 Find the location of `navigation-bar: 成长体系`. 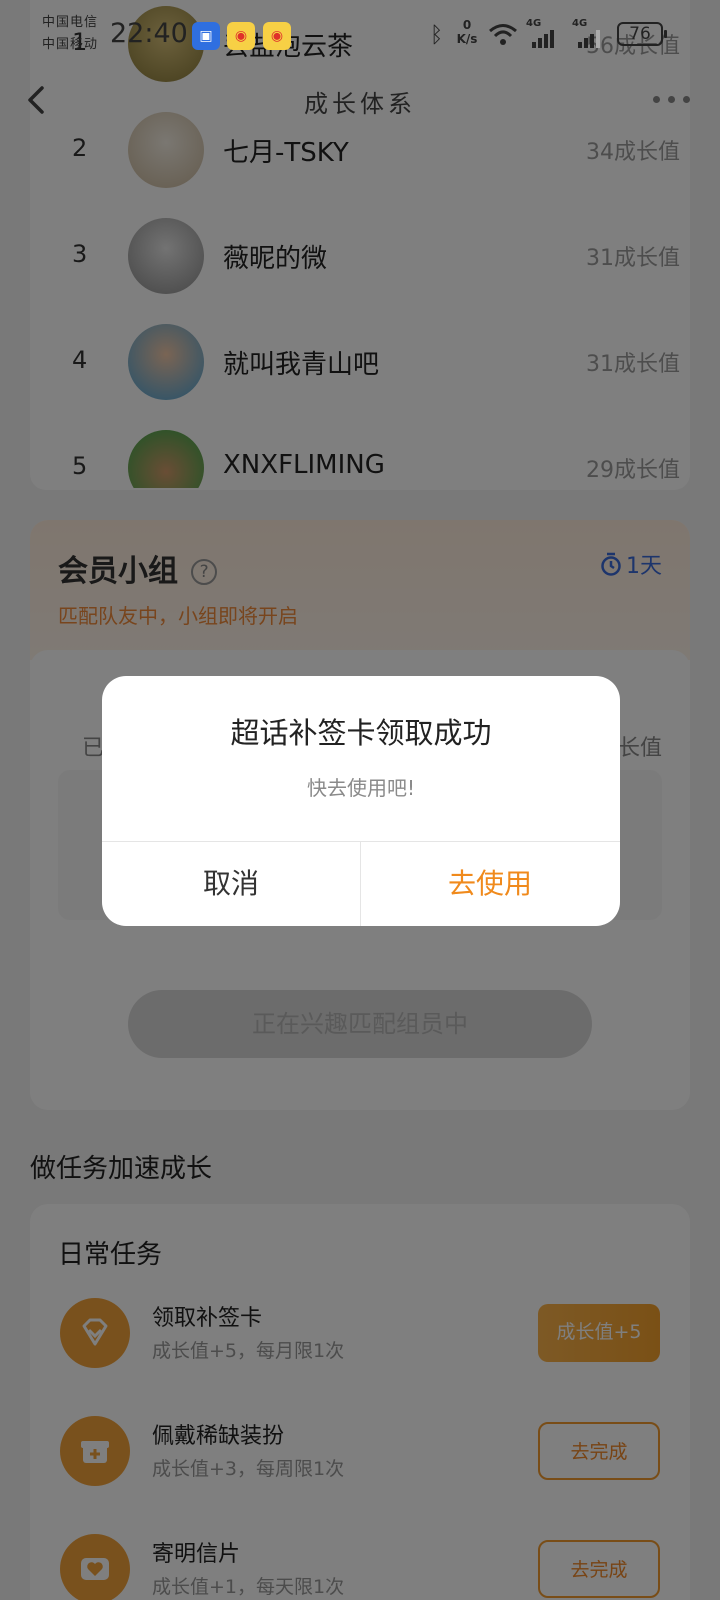

navigation-bar: 成长体系 is located at coordinates (360, 100).